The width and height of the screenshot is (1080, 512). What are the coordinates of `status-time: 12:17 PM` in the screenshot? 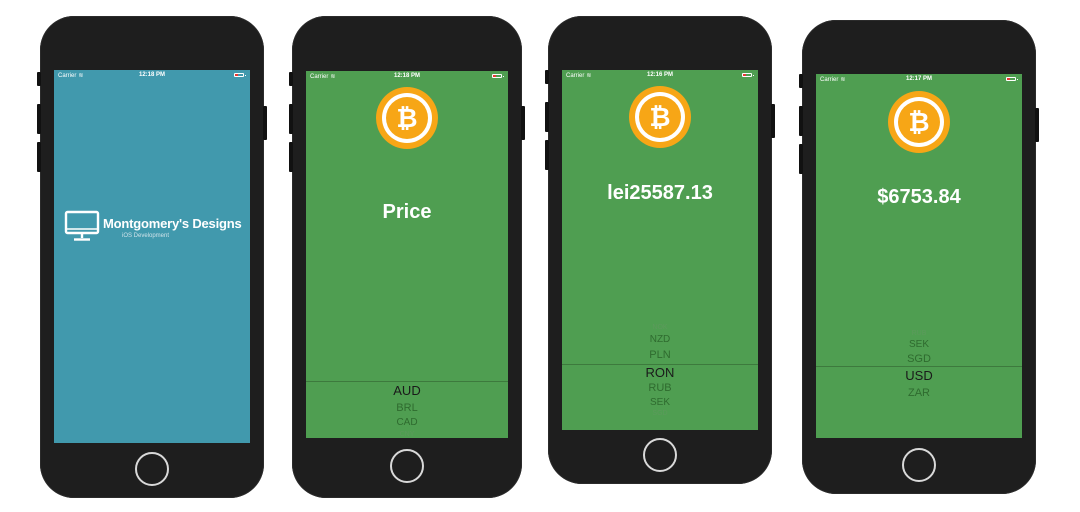 It's located at (918, 79).